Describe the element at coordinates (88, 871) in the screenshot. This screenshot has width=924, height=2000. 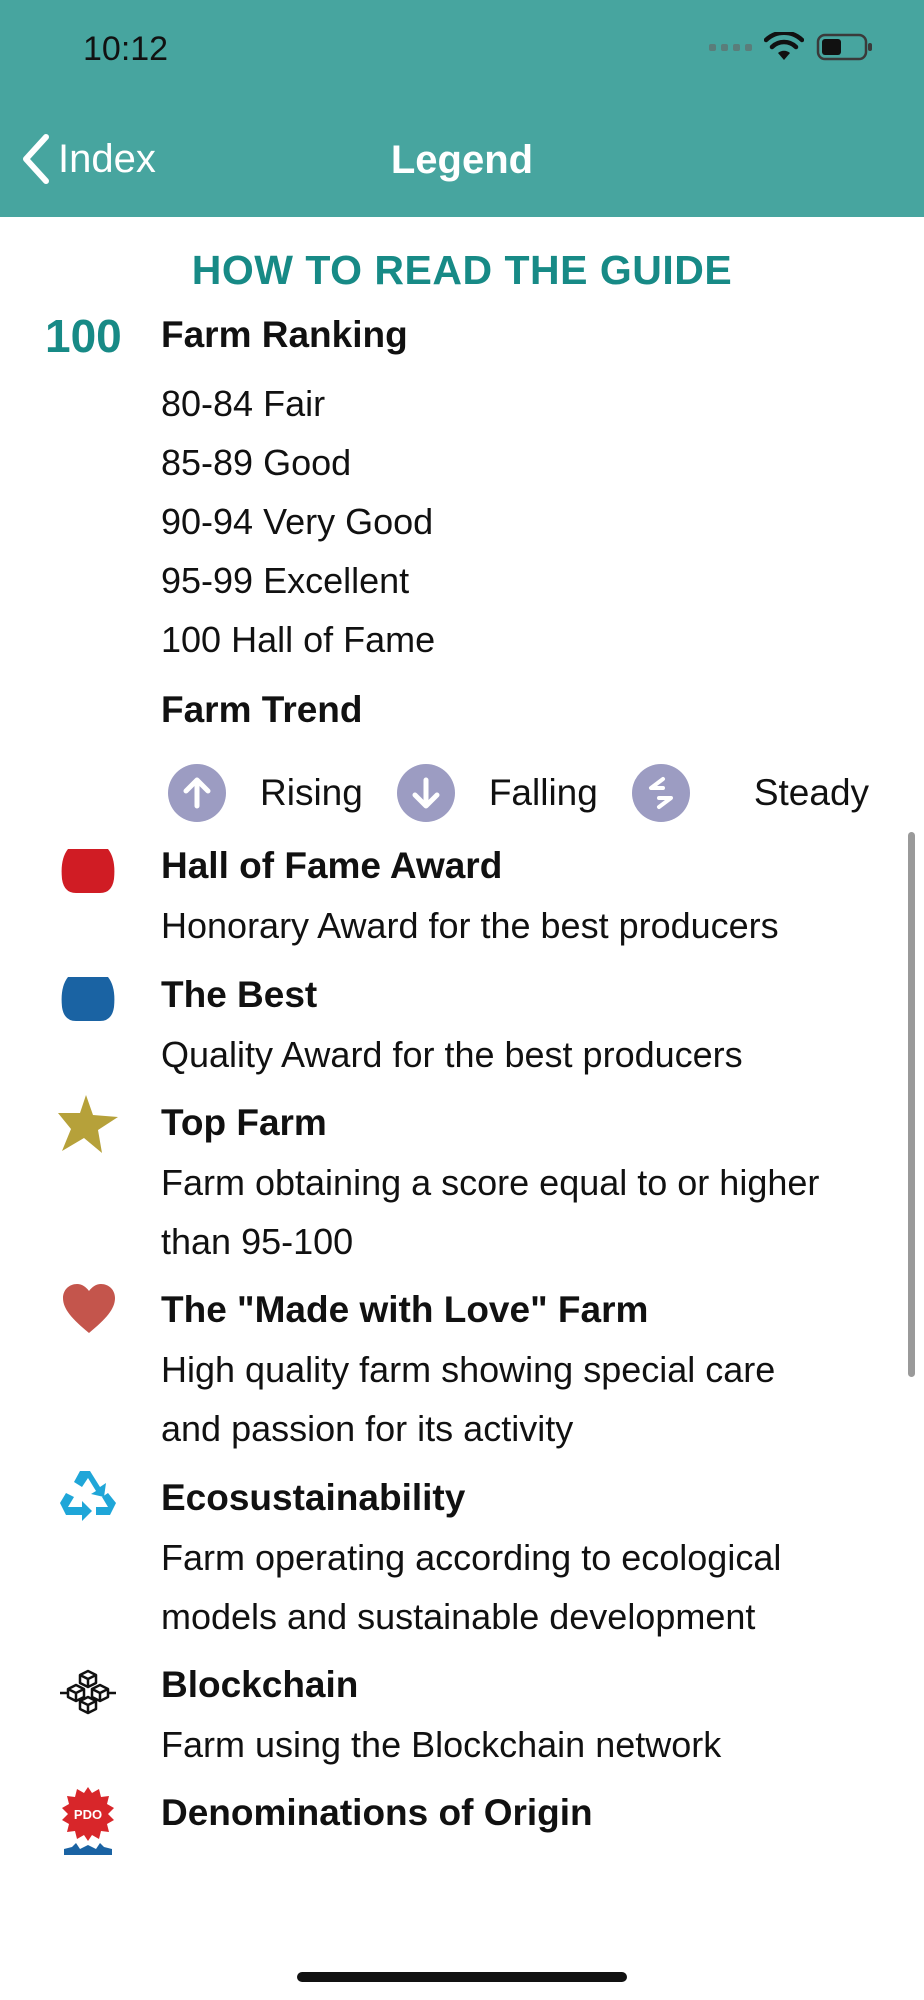
I see `hall-of-fame-badge-icon` at that location.